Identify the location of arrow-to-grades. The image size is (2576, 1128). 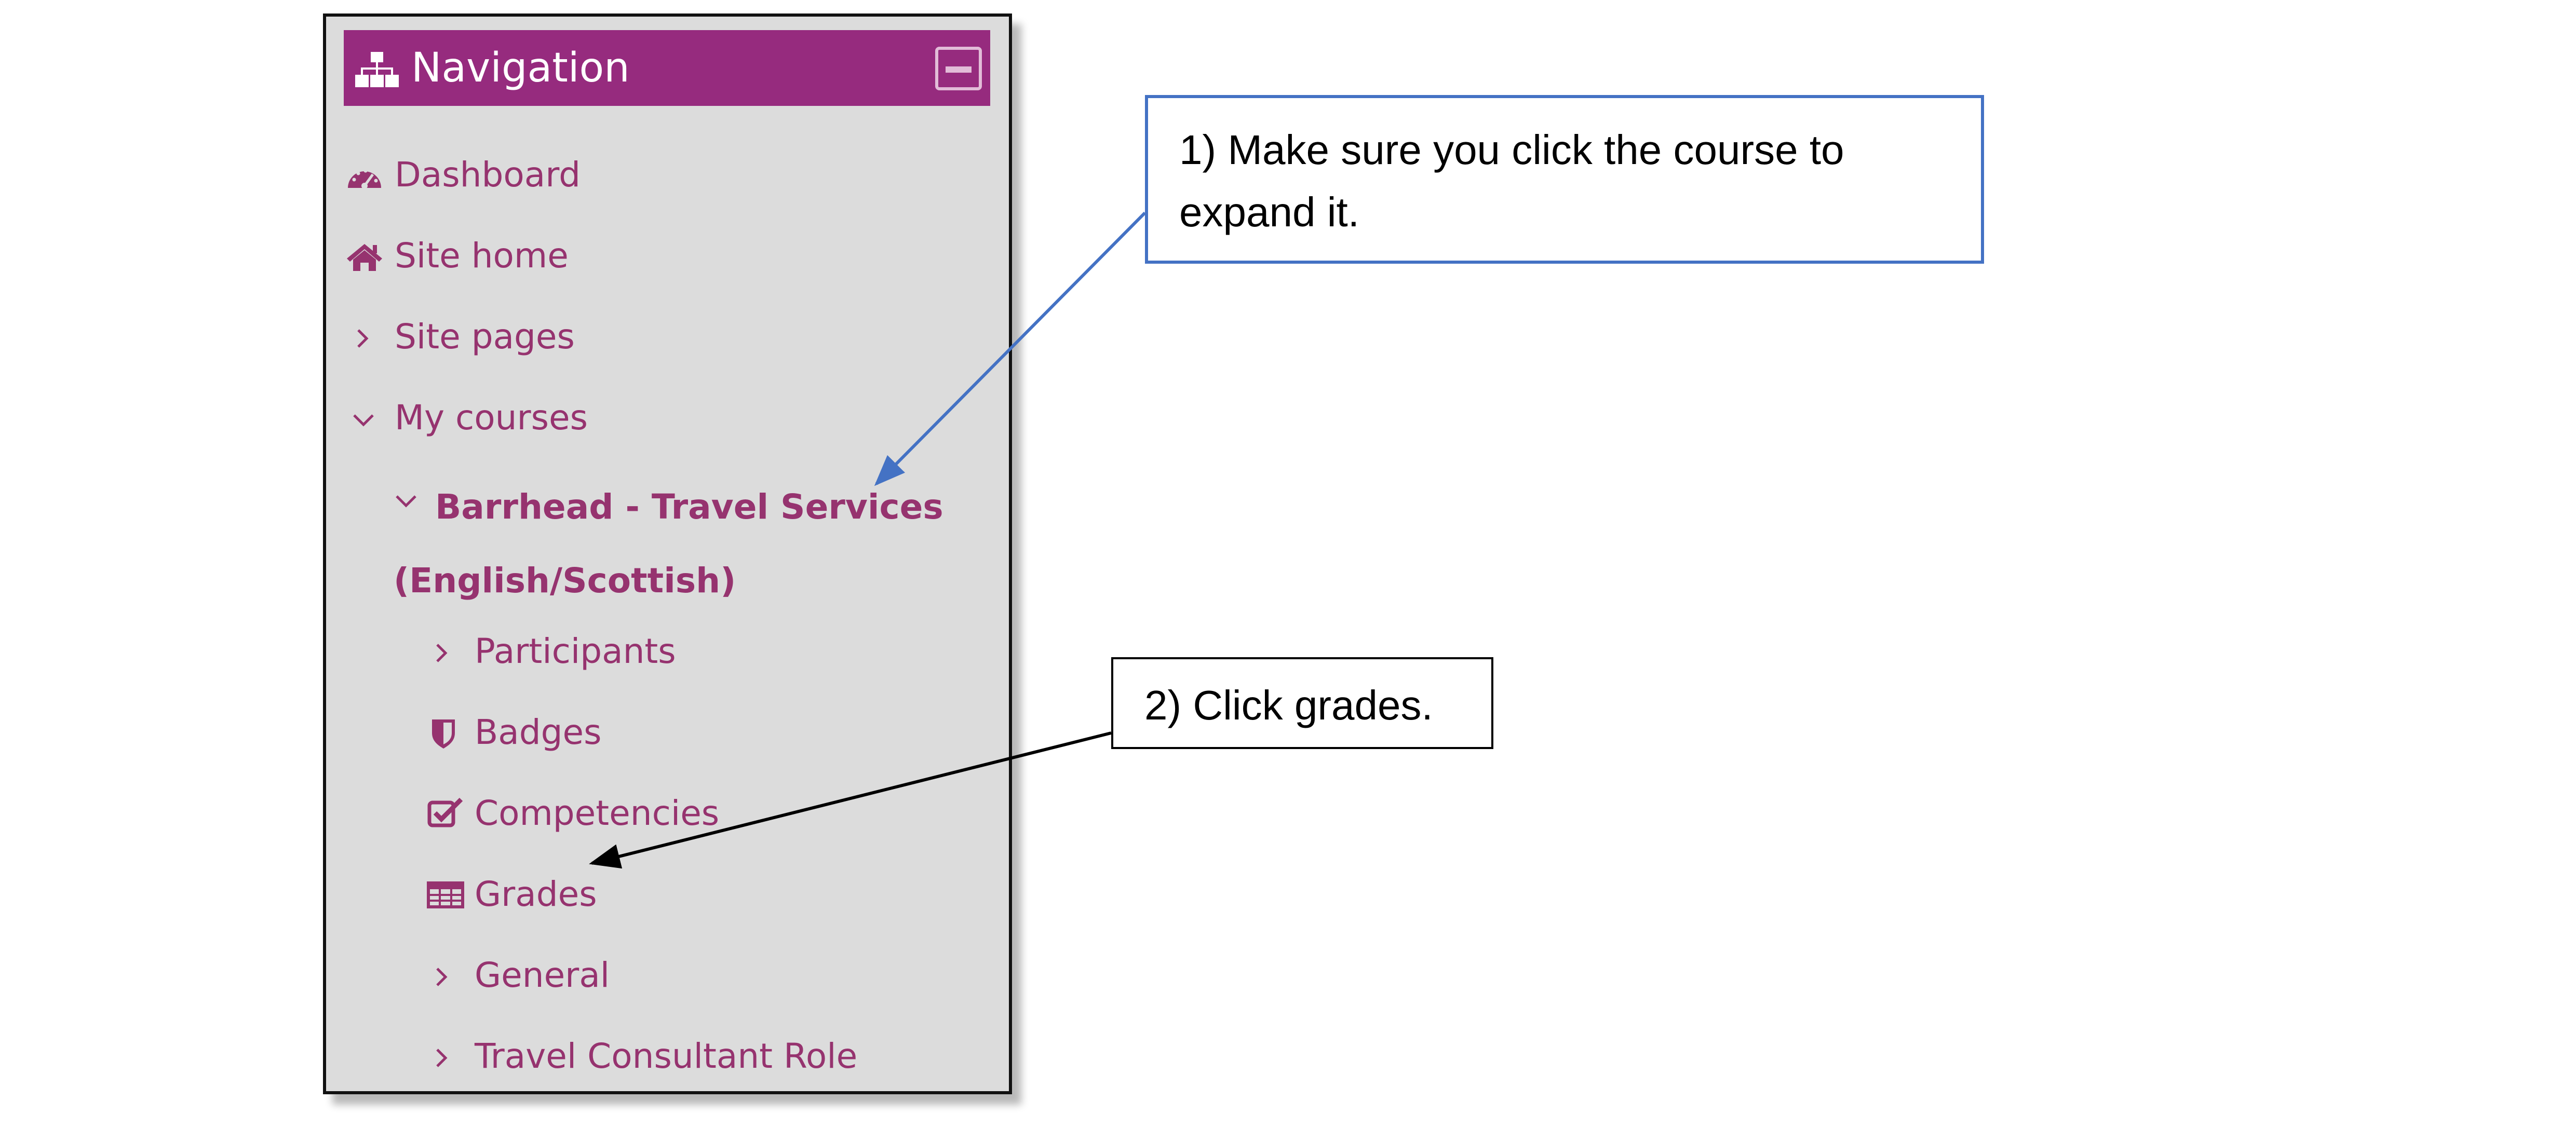
(850, 800).